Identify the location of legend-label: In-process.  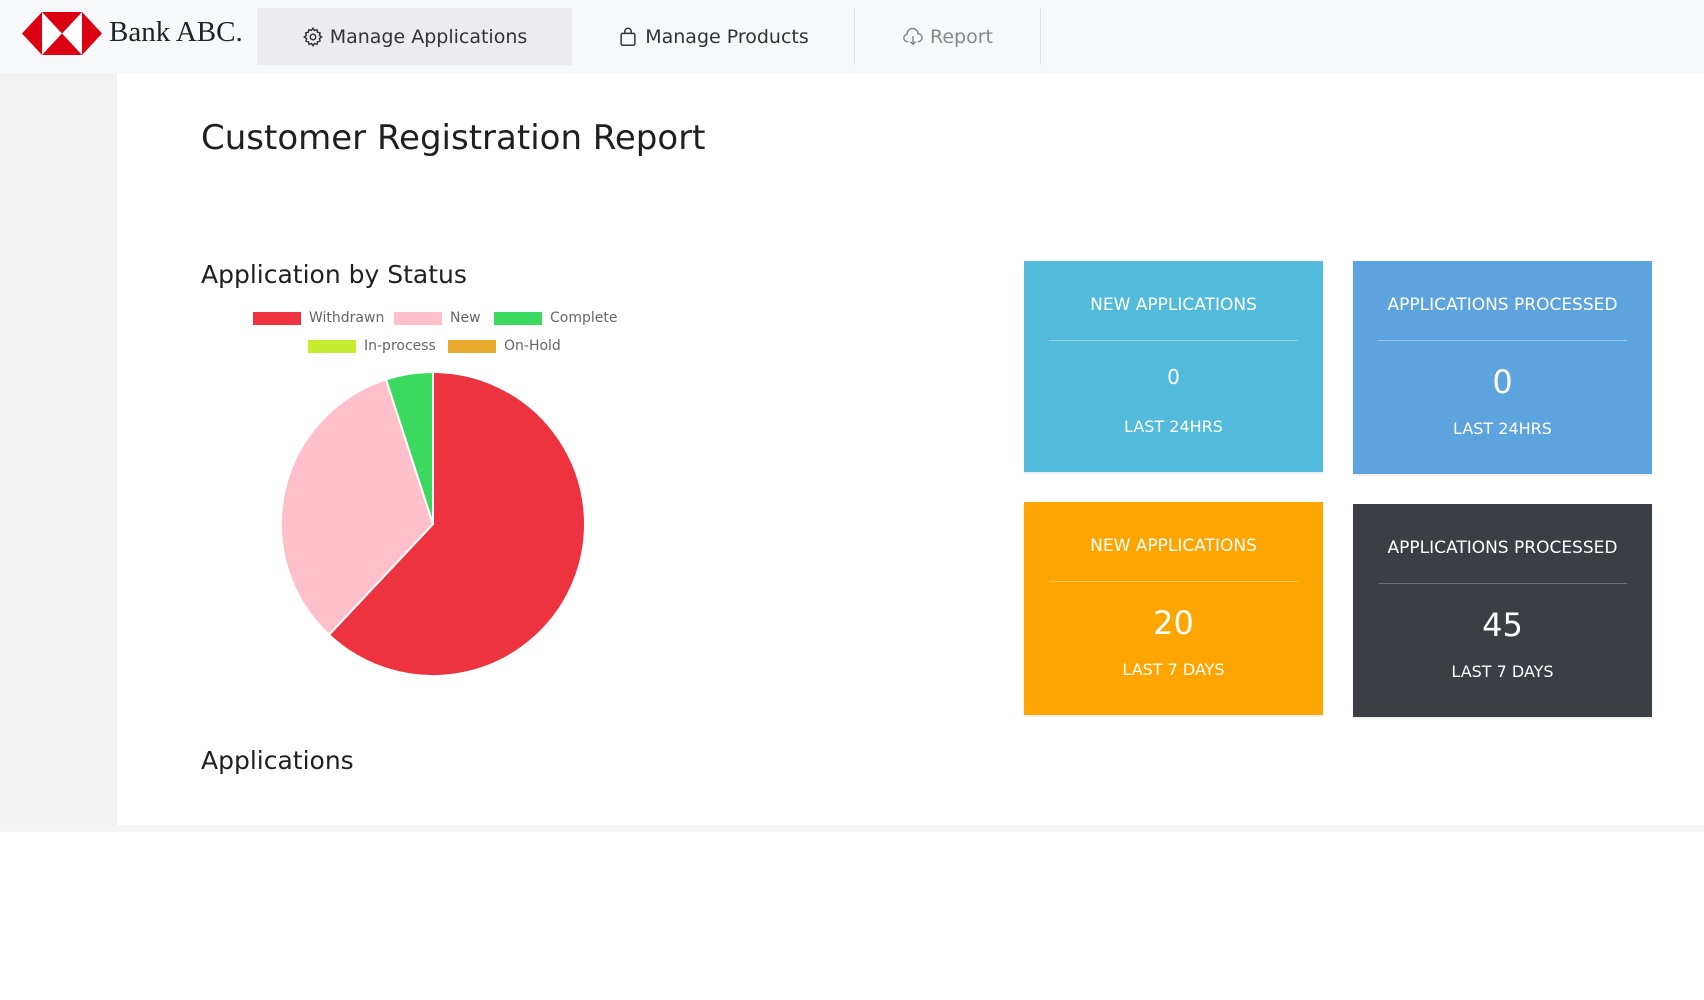
(400, 346).